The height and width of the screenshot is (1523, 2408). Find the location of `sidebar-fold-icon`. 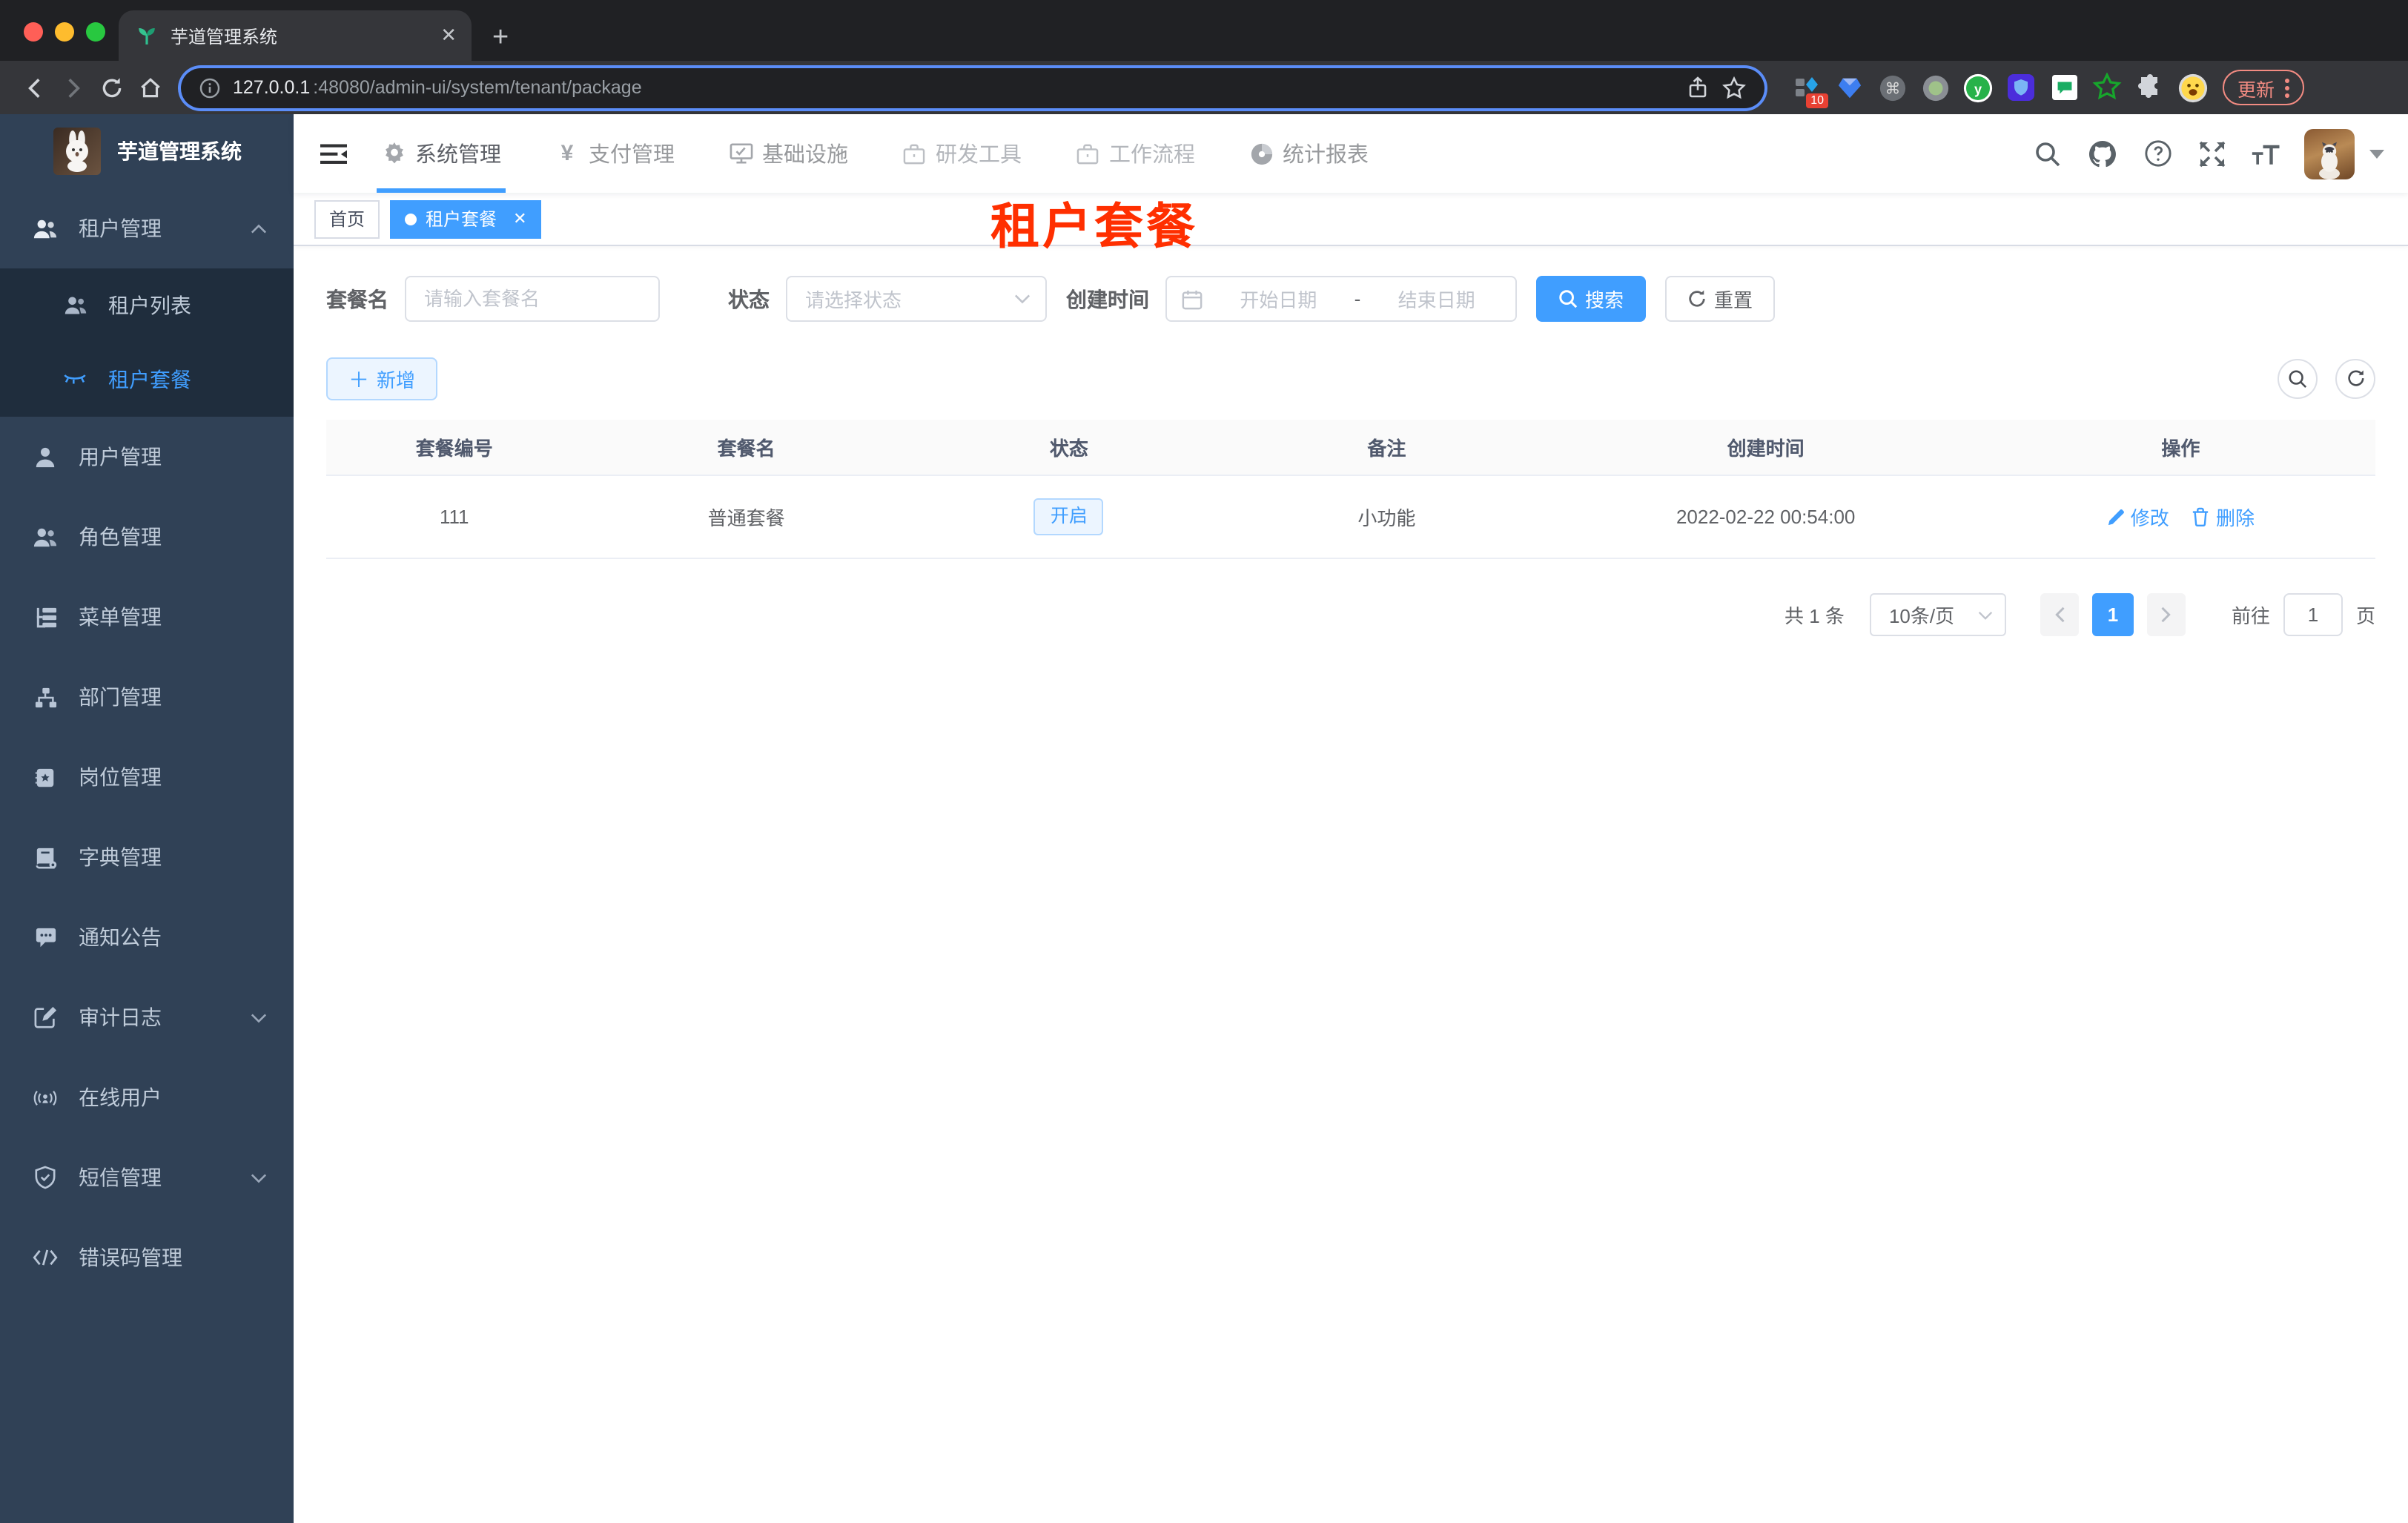

sidebar-fold-icon is located at coordinates (333, 153).